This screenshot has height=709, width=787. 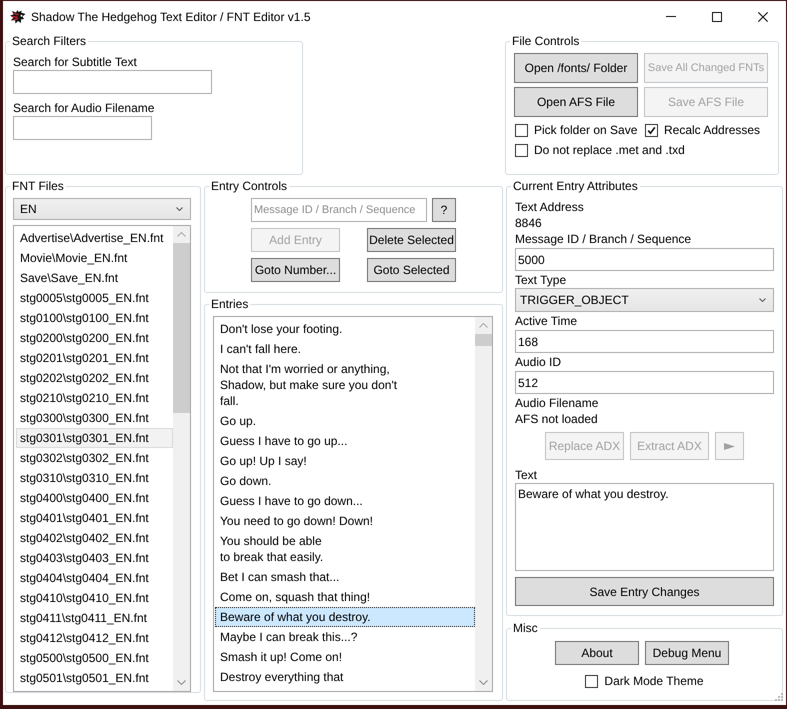 What do you see at coordinates (249, 186) in the screenshot?
I see `group-title: Entry Controls` at bounding box center [249, 186].